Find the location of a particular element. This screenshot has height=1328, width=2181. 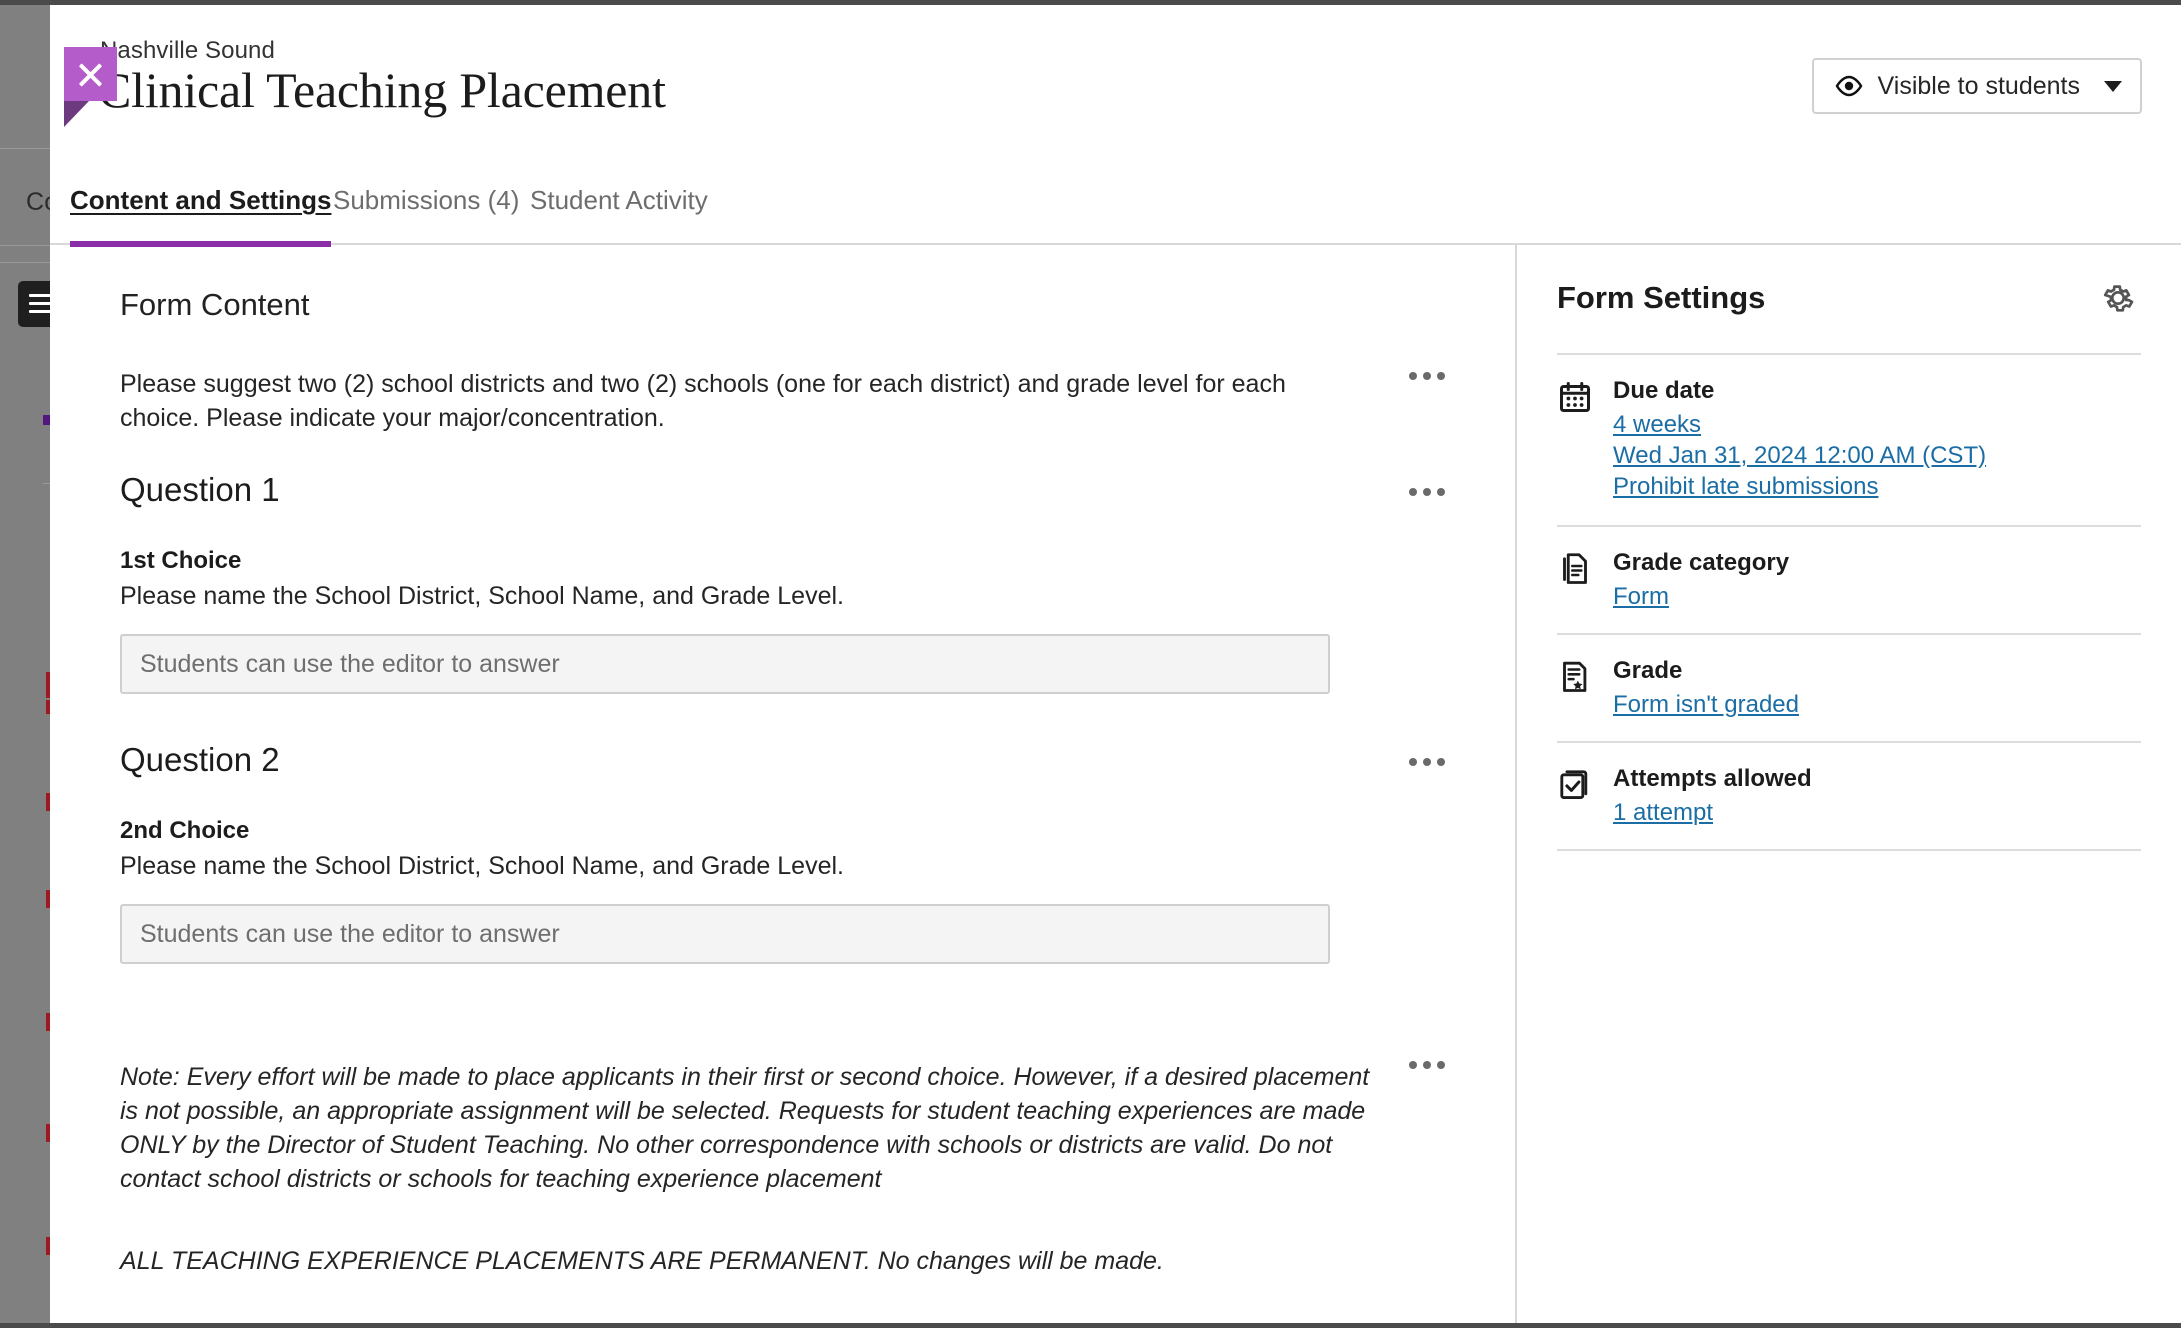

grade-category-link: Form is located at coordinates (1641, 596).